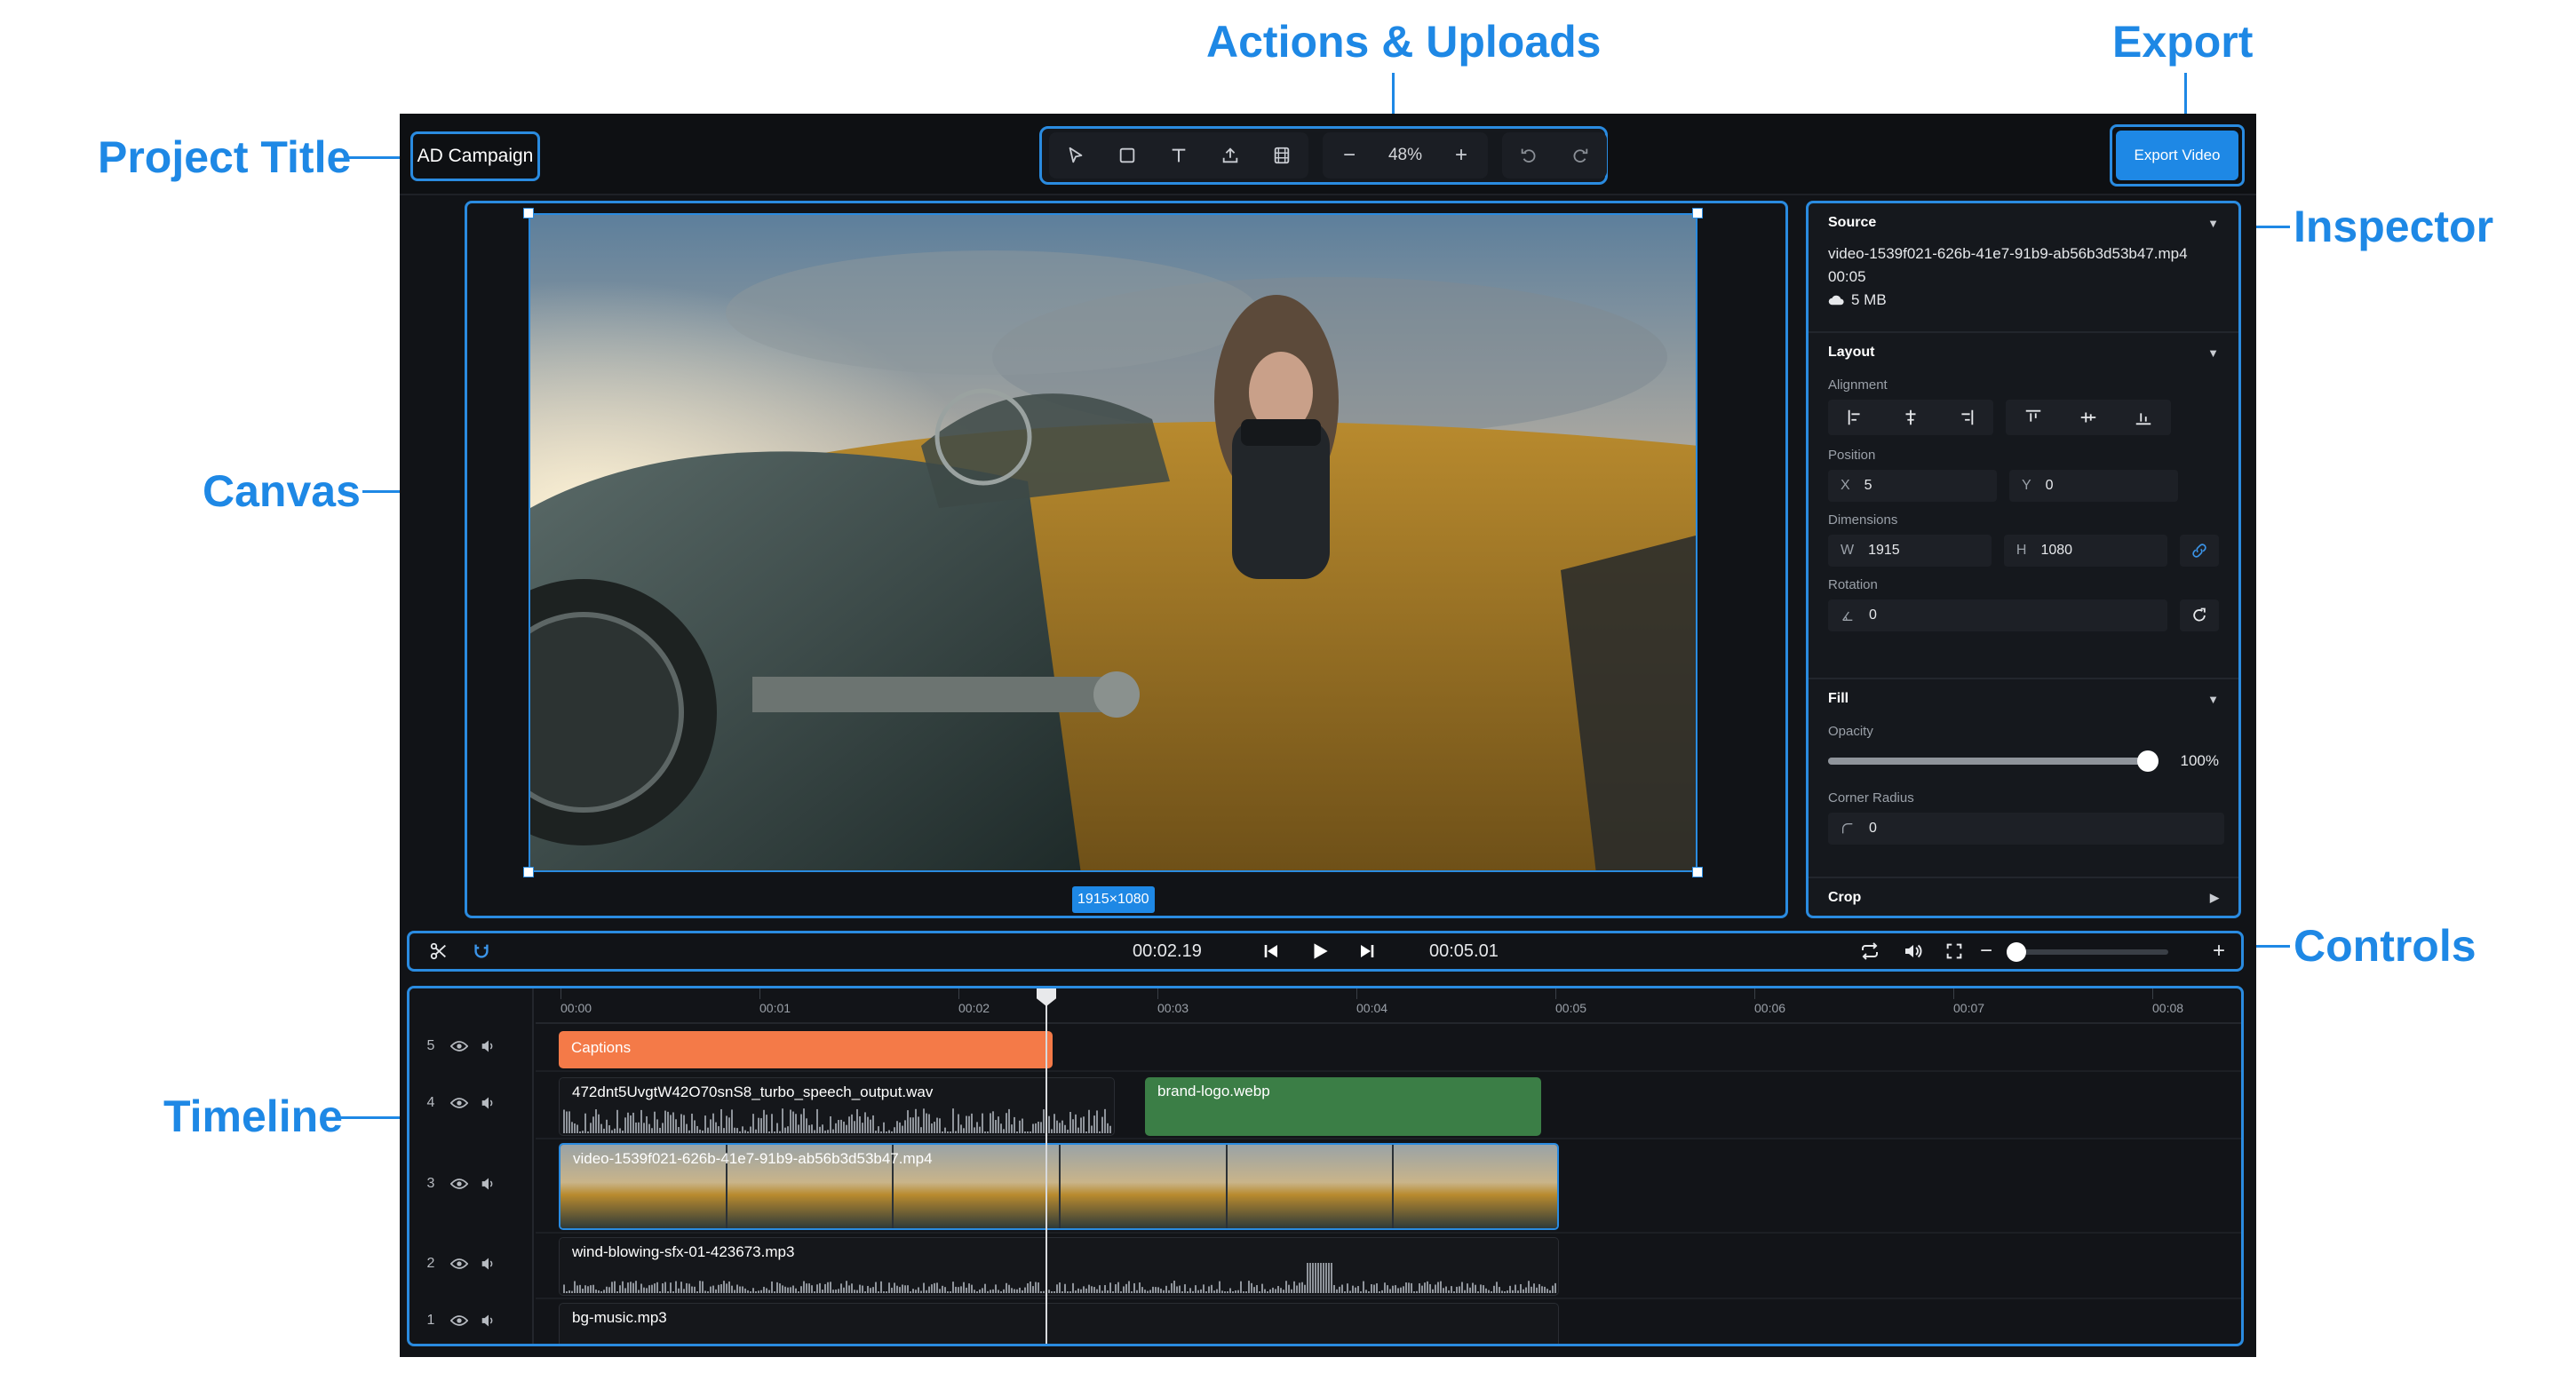  Describe the element at coordinates (1179, 155) in the screenshot. I see `text-icon` at that location.